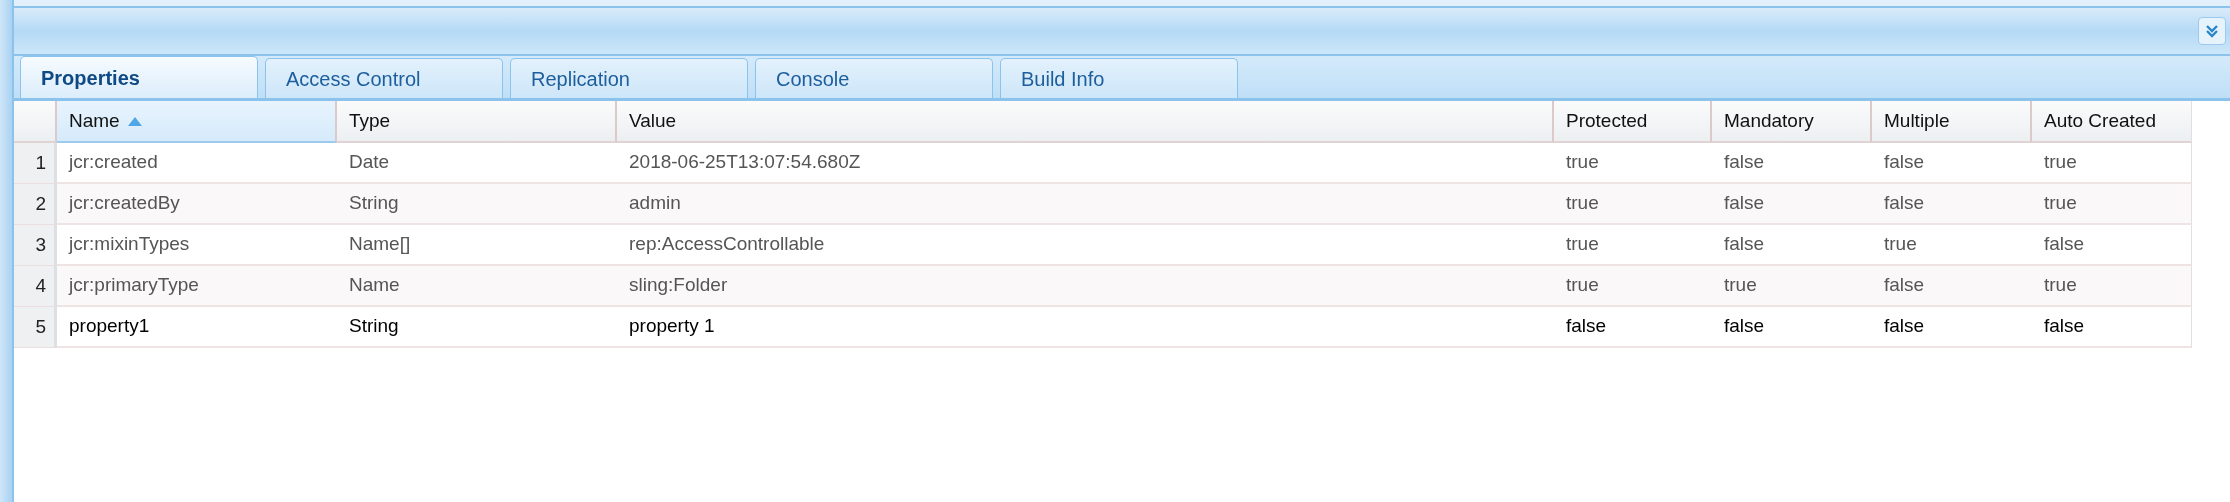 The width and height of the screenshot is (2230, 502). I want to click on tab: Properties, so click(139, 77).